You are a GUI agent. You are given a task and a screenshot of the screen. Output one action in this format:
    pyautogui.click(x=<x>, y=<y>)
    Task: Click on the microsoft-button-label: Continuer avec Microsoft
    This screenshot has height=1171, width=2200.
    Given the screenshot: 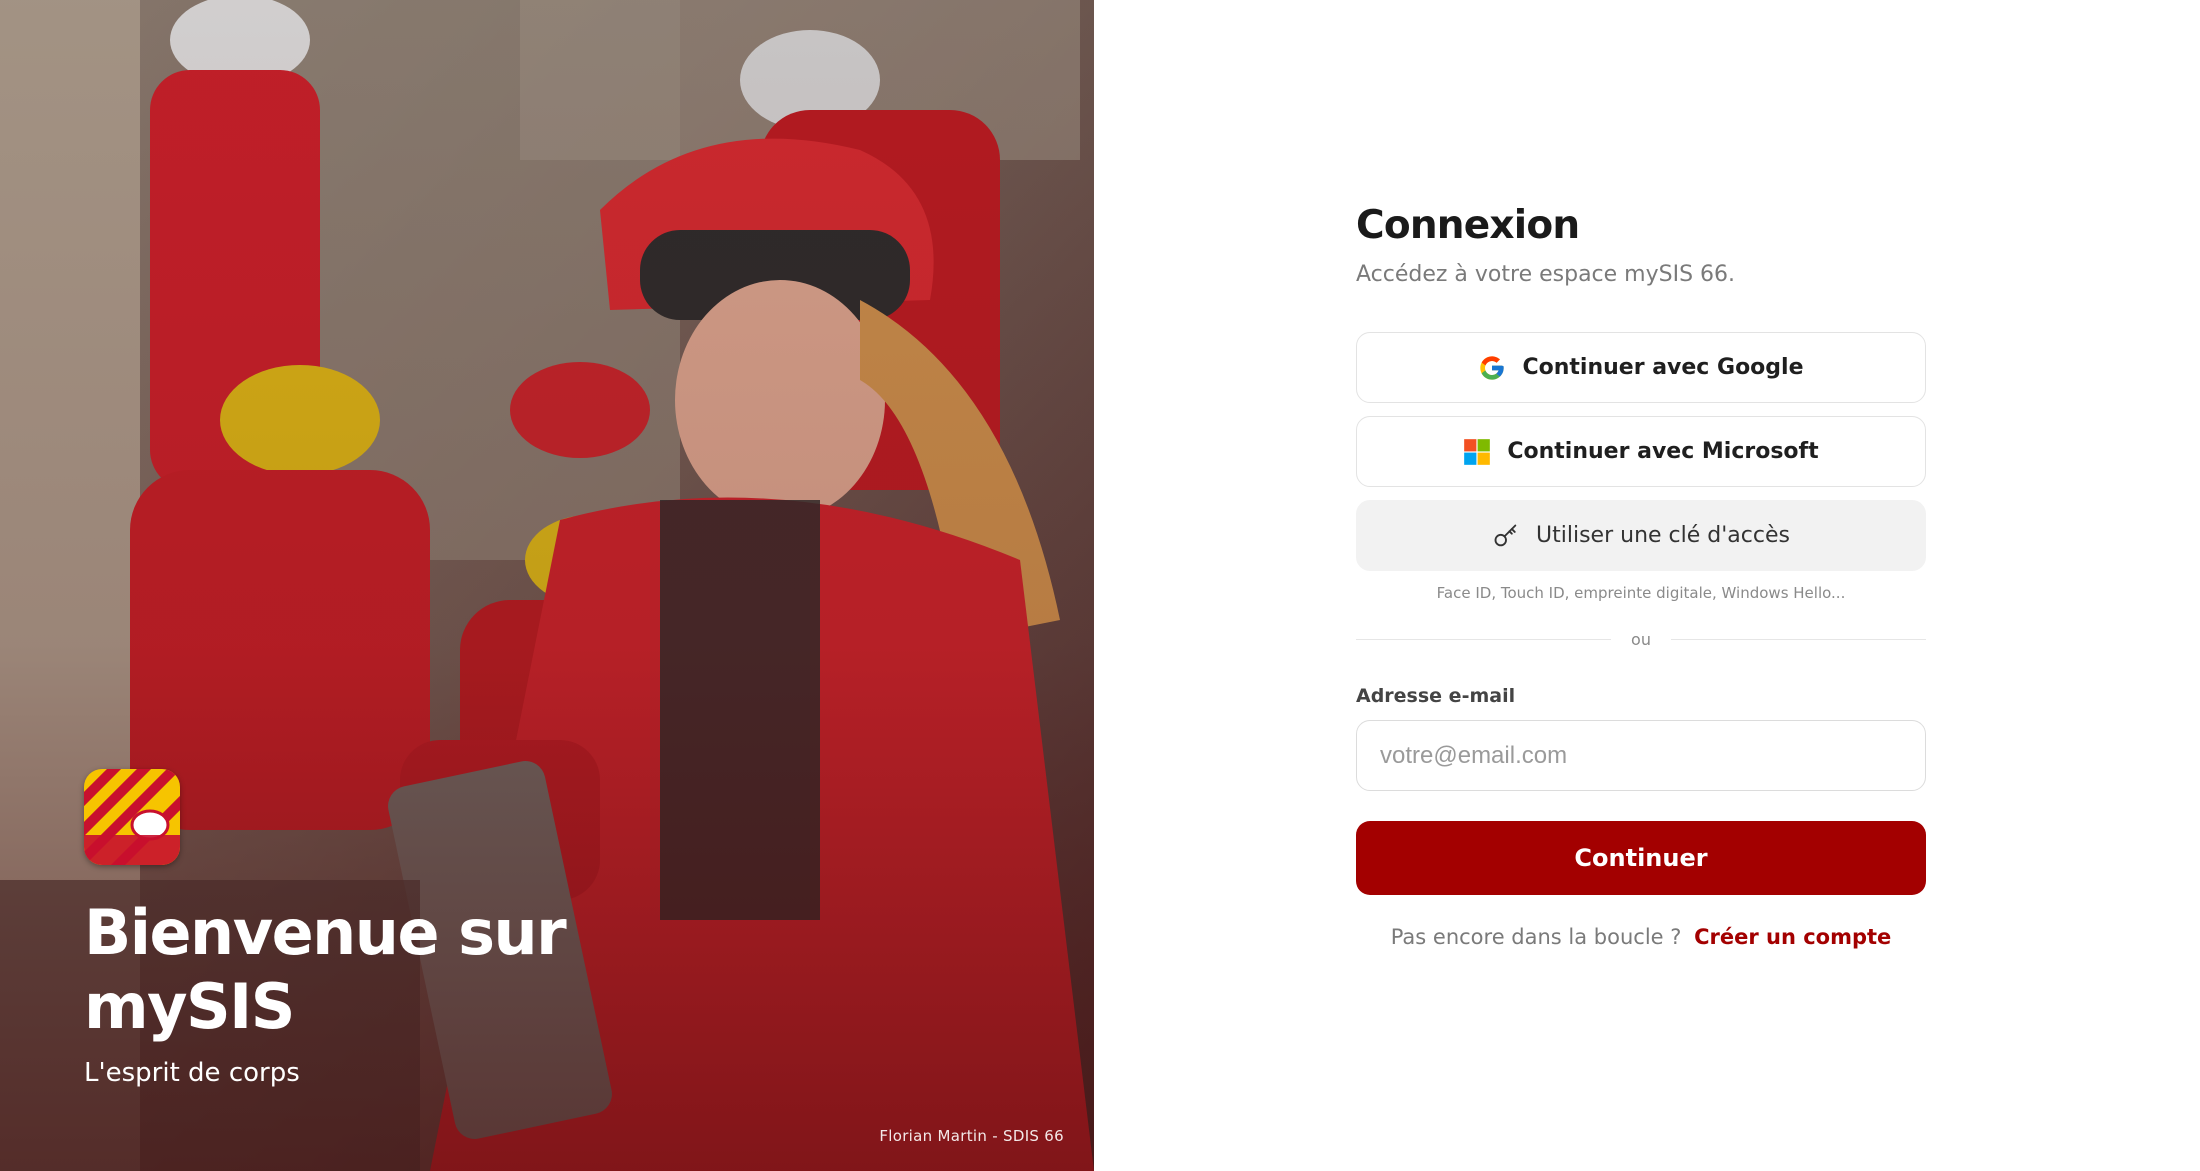 What is the action you would take?
    pyautogui.click(x=1663, y=451)
    